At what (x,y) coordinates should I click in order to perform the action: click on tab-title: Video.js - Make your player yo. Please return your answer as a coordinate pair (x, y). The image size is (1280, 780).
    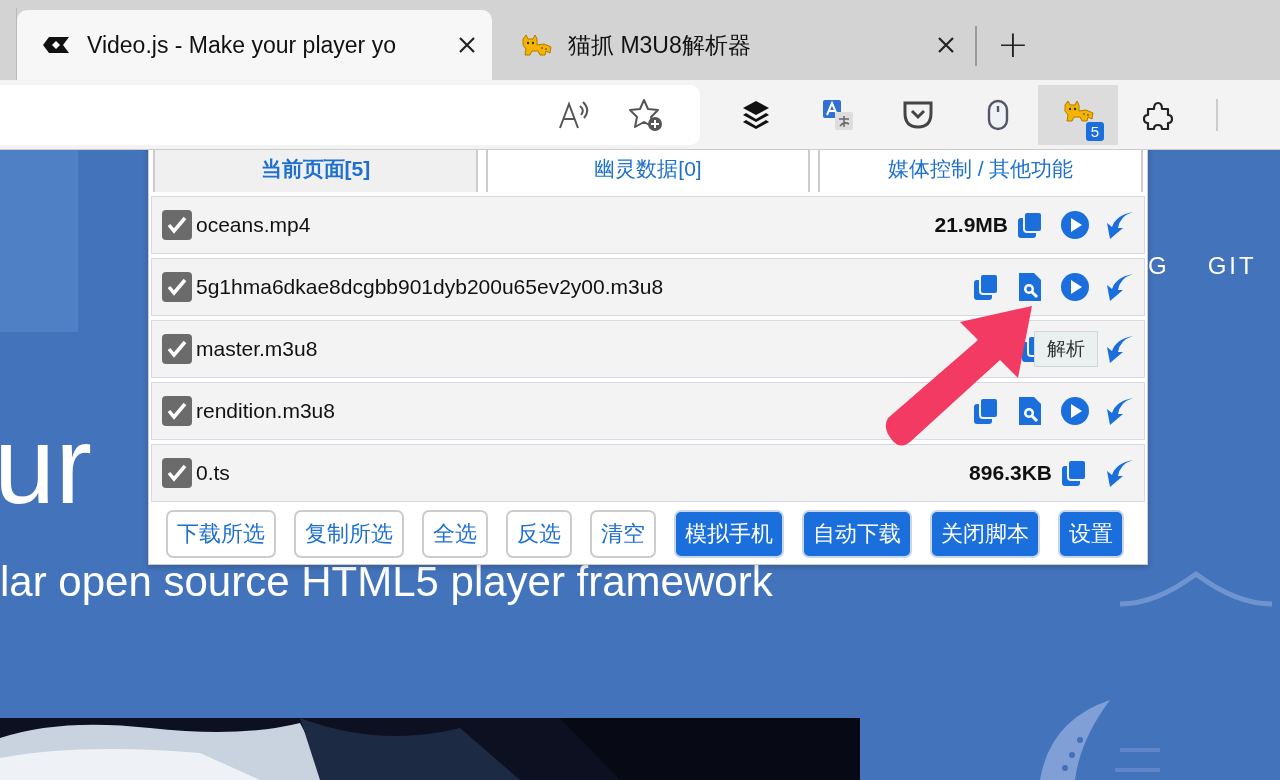
    Looking at the image, I should click on (242, 45).